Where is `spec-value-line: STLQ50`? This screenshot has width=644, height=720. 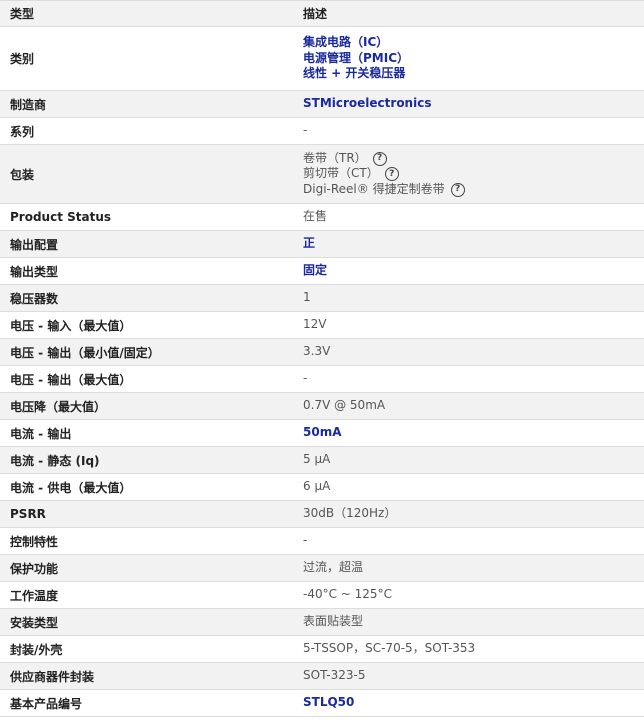
spec-value-line: STLQ50 is located at coordinates (473, 703).